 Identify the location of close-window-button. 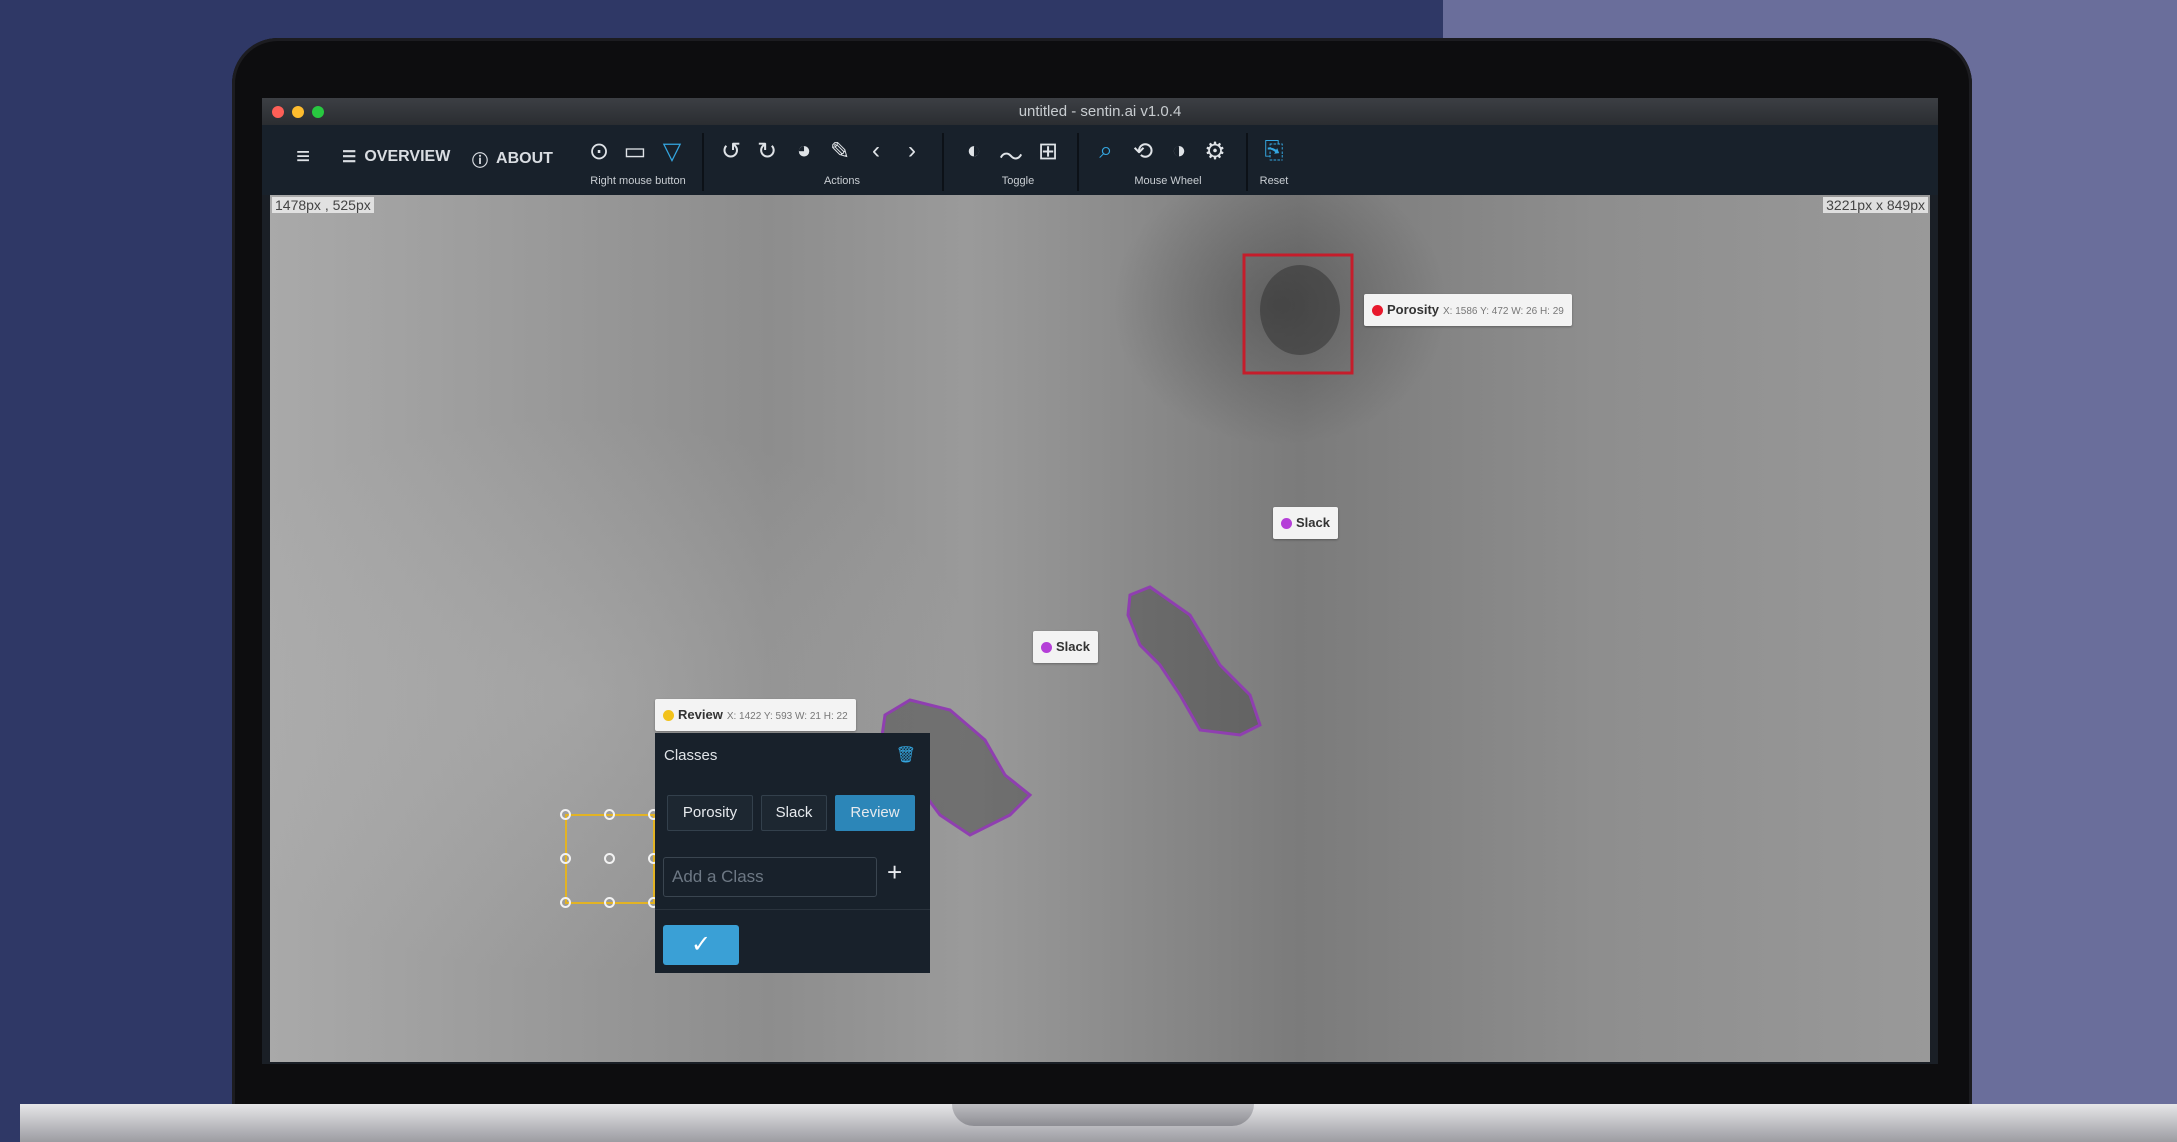
(278, 112).